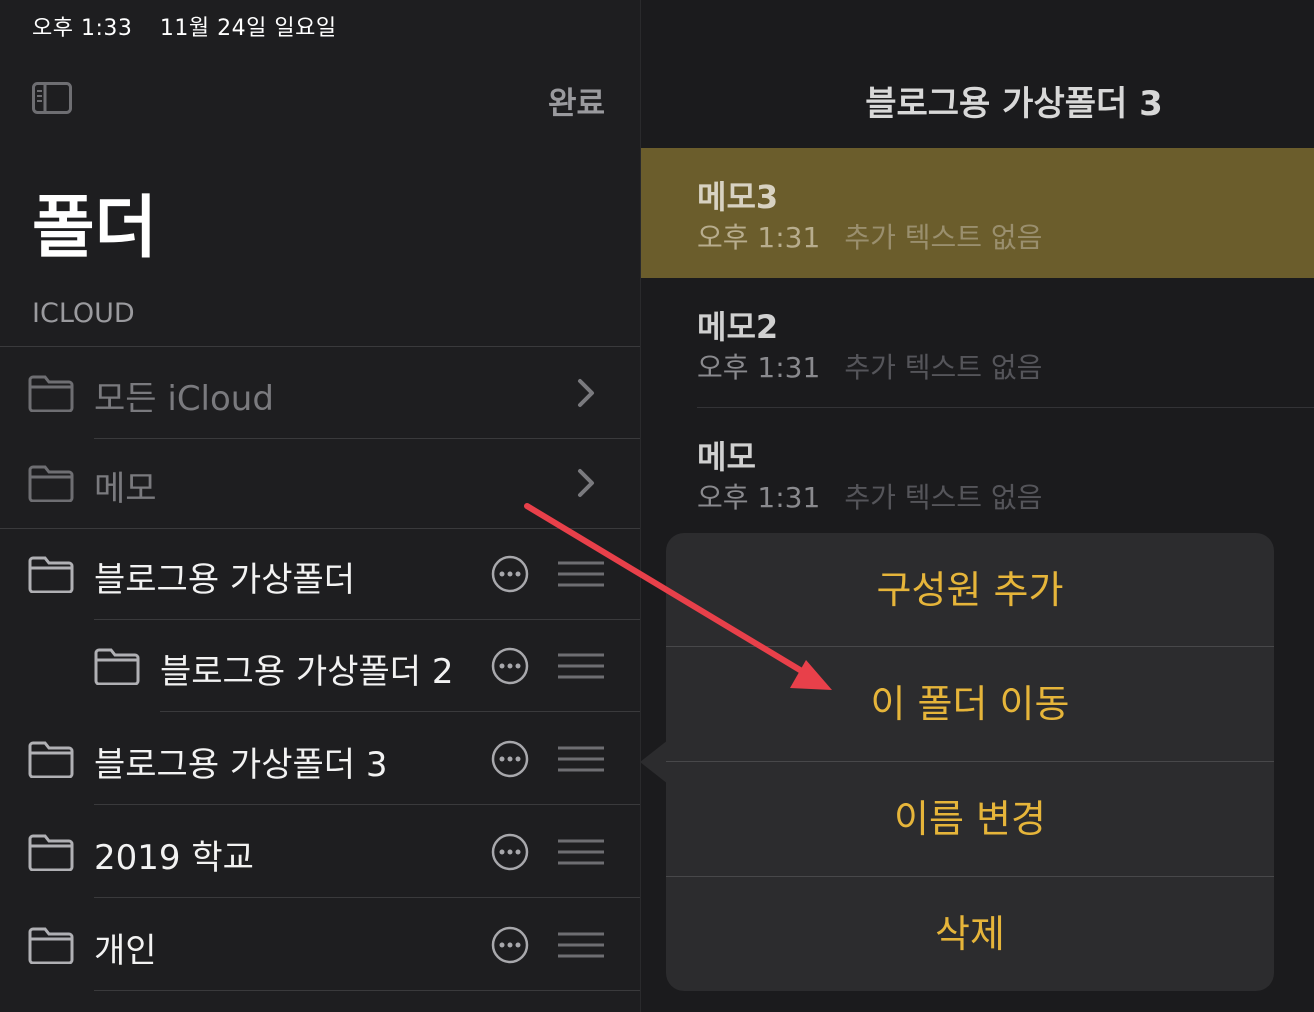 This screenshot has width=1314, height=1012. What do you see at coordinates (678, 596) in the screenshot?
I see `annotation-arrow-icon` at bounding box center [678, 596].